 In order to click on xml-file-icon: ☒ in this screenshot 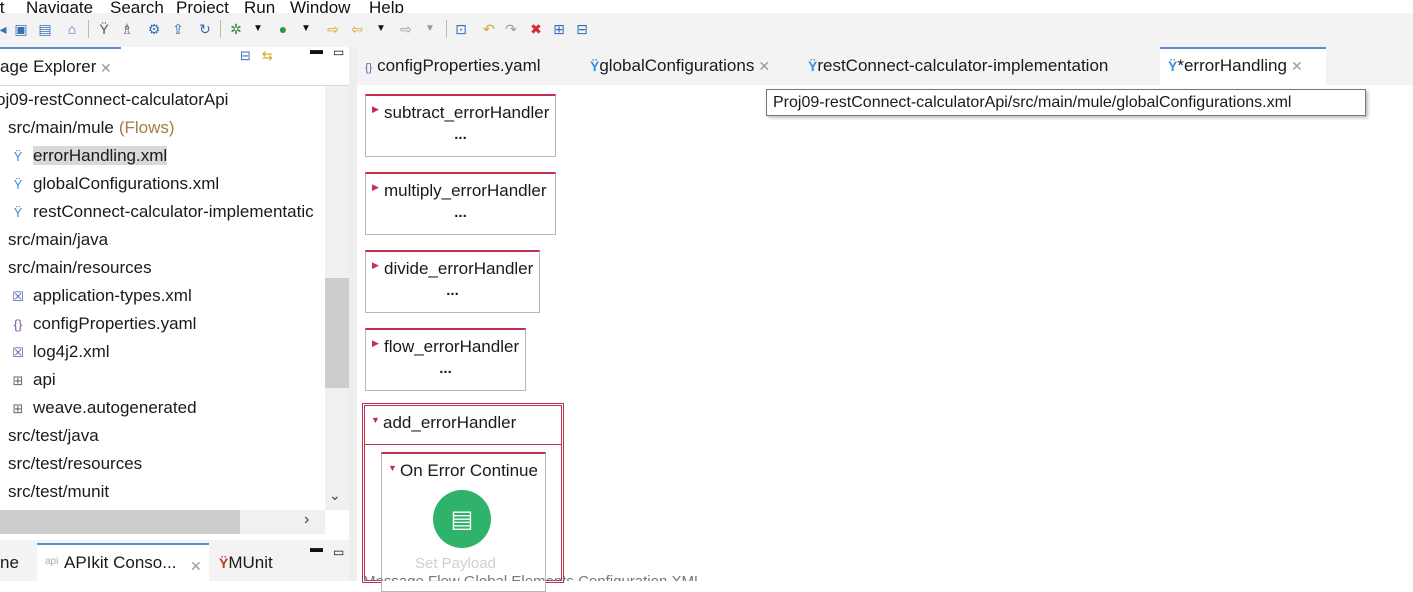, I will do `click(18, 352)`.